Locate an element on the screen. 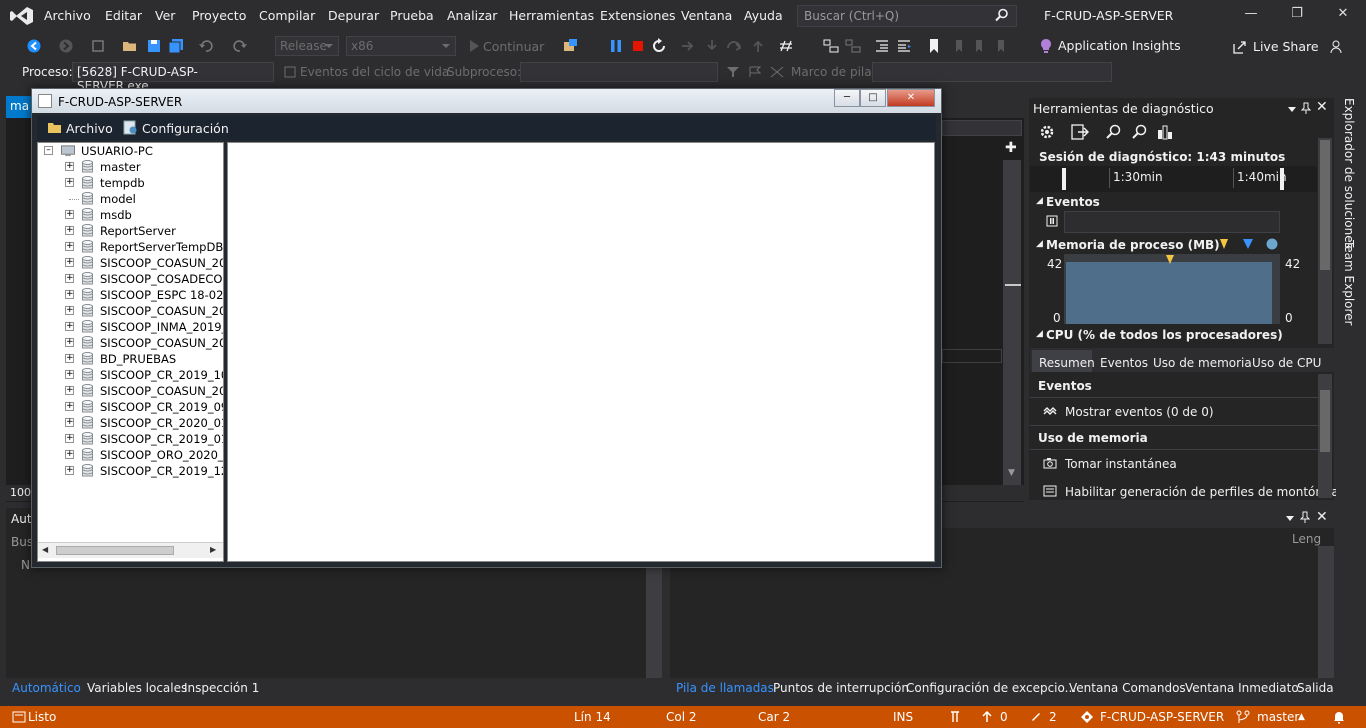 The image size is (1366, 728). minimize-button: — is located at coordinates (1251, 16).